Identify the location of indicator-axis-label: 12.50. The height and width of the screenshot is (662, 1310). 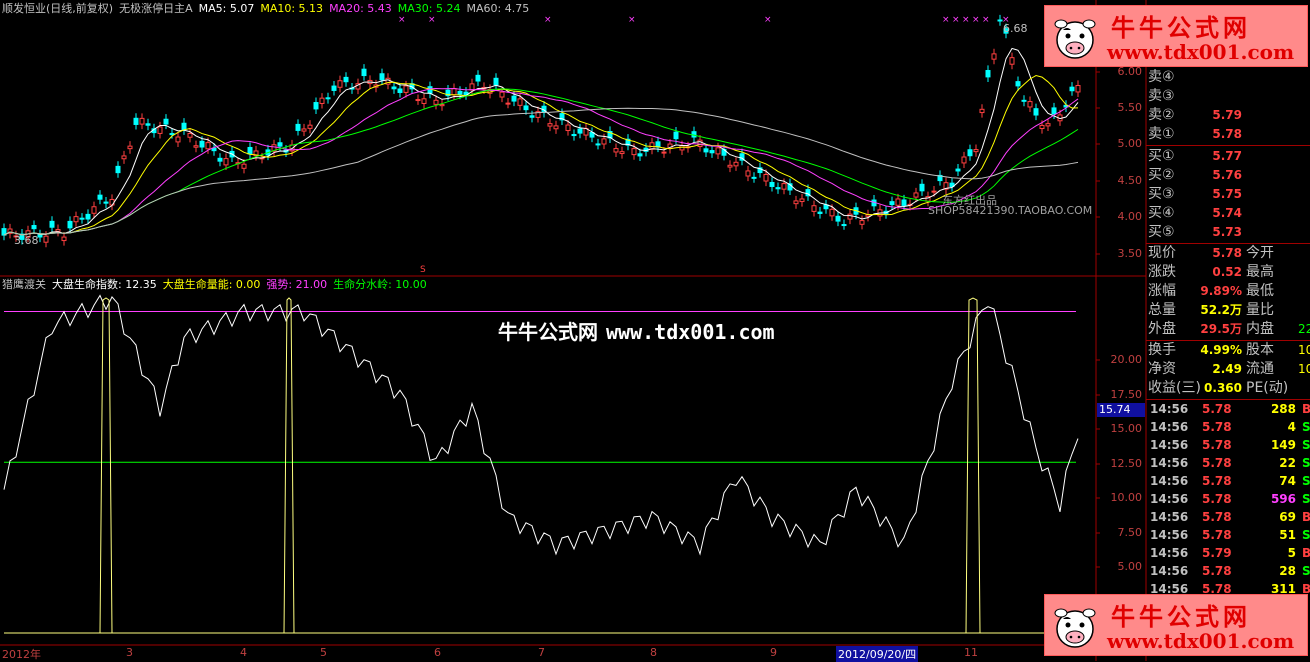
(1126, 463).